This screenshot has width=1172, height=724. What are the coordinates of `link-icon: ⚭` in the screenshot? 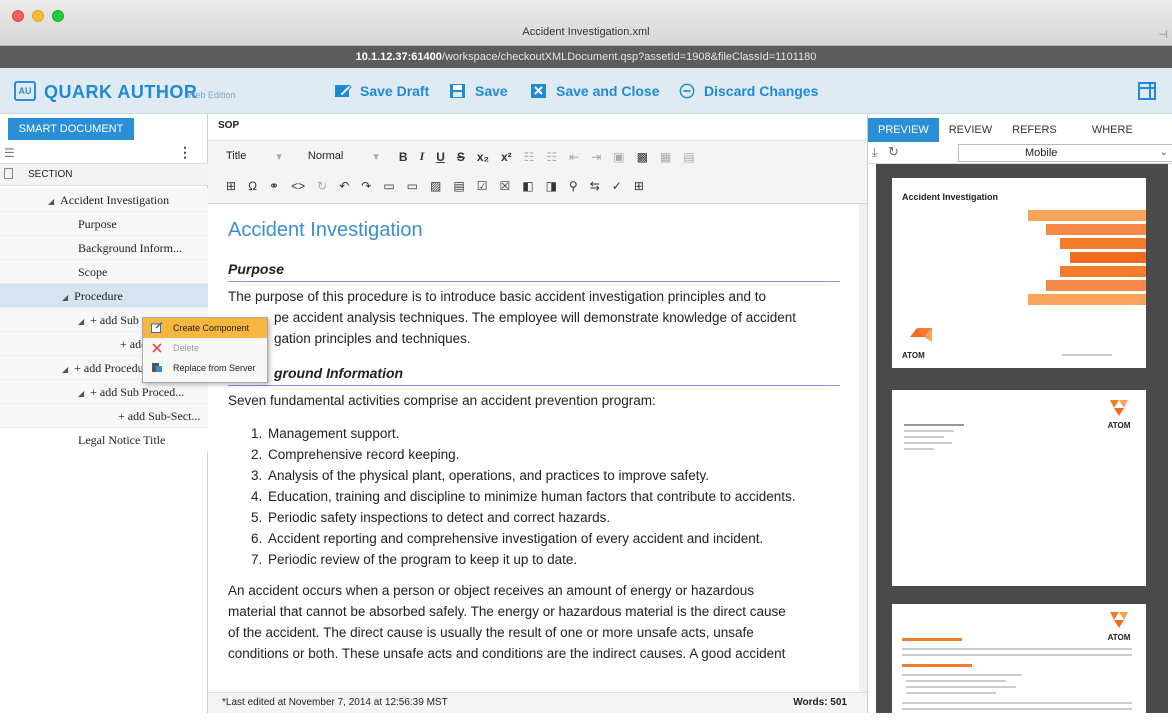 It's located at (274, 186).